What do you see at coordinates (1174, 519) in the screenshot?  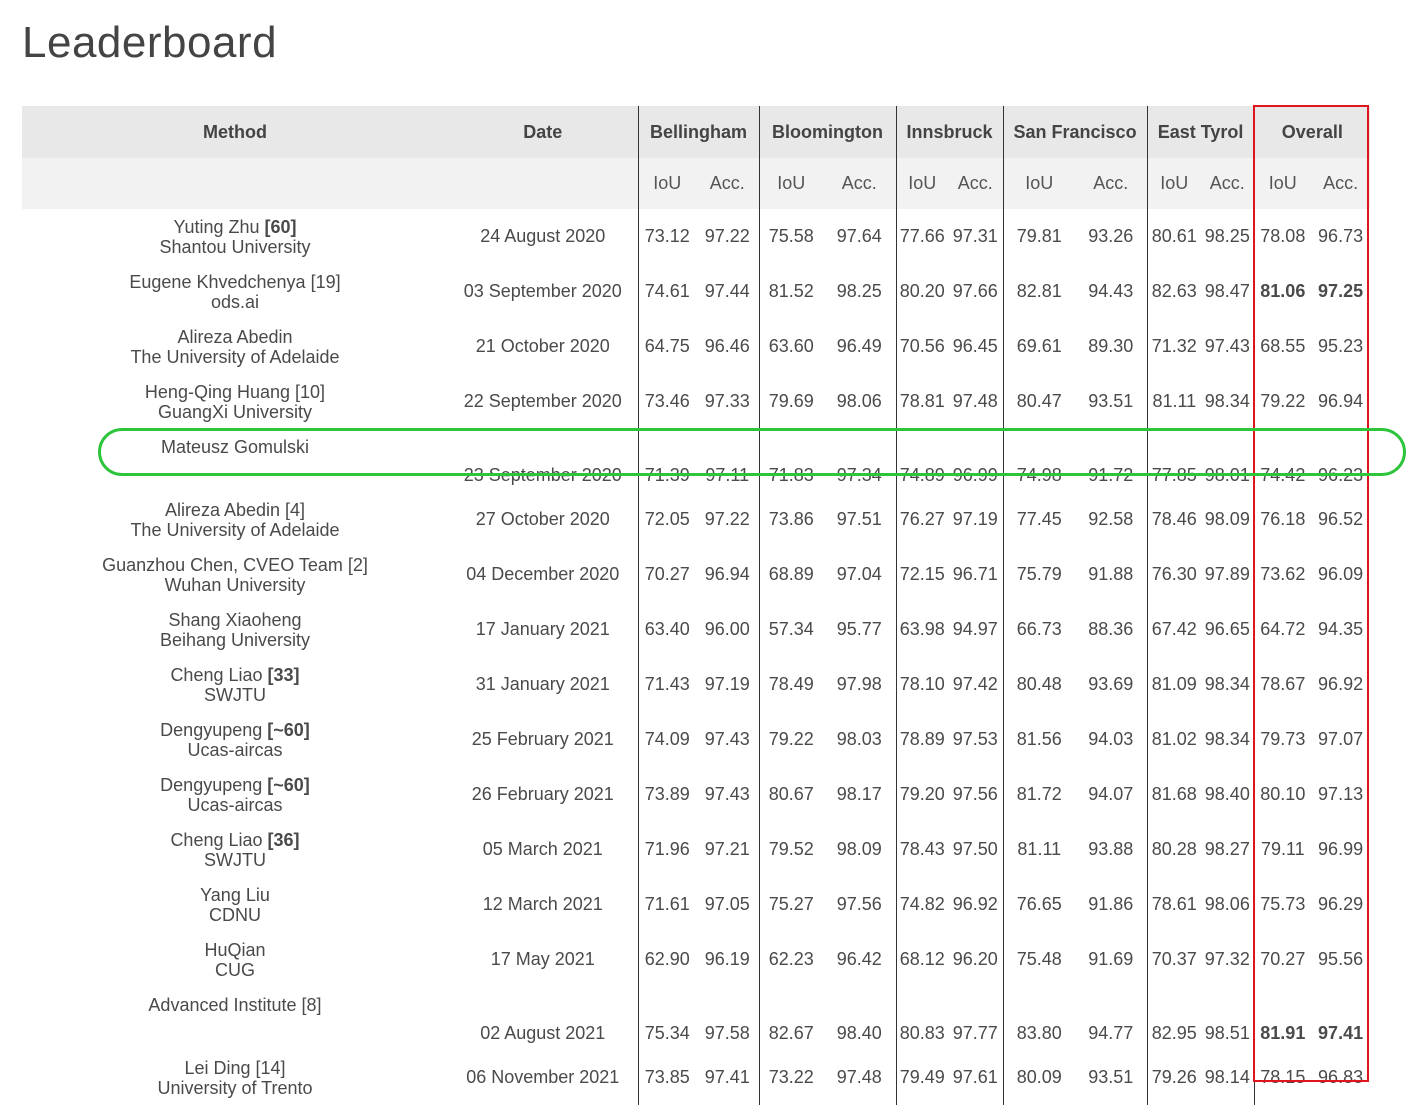 I see `iou-cell: 78.46` at bounding box center [1174, 519].